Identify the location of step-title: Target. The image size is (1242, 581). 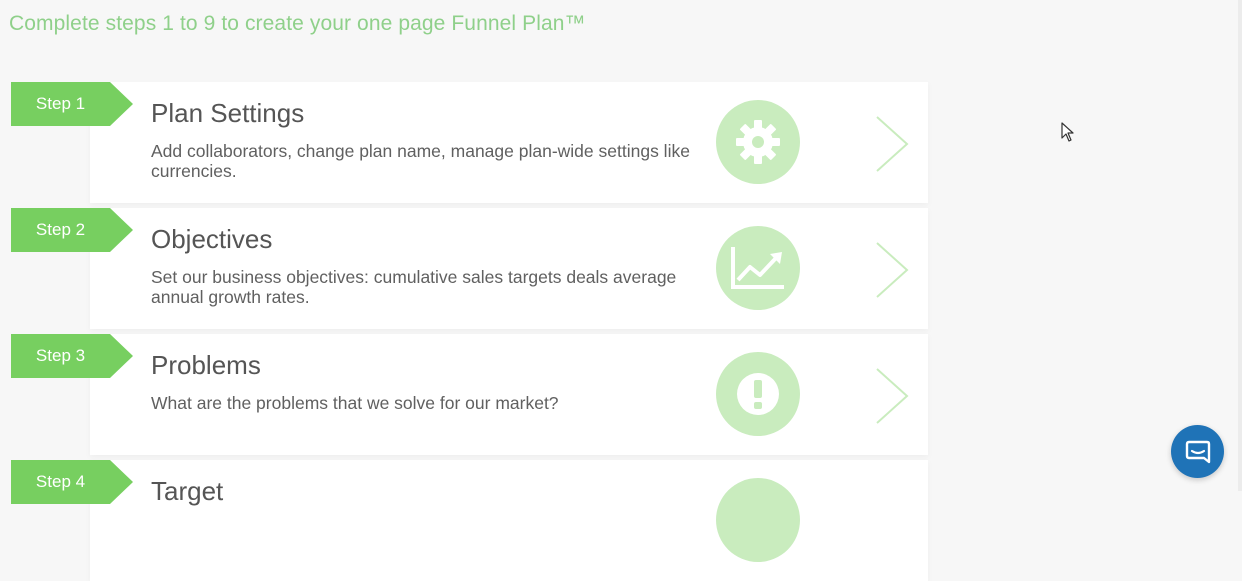
(187, 491).